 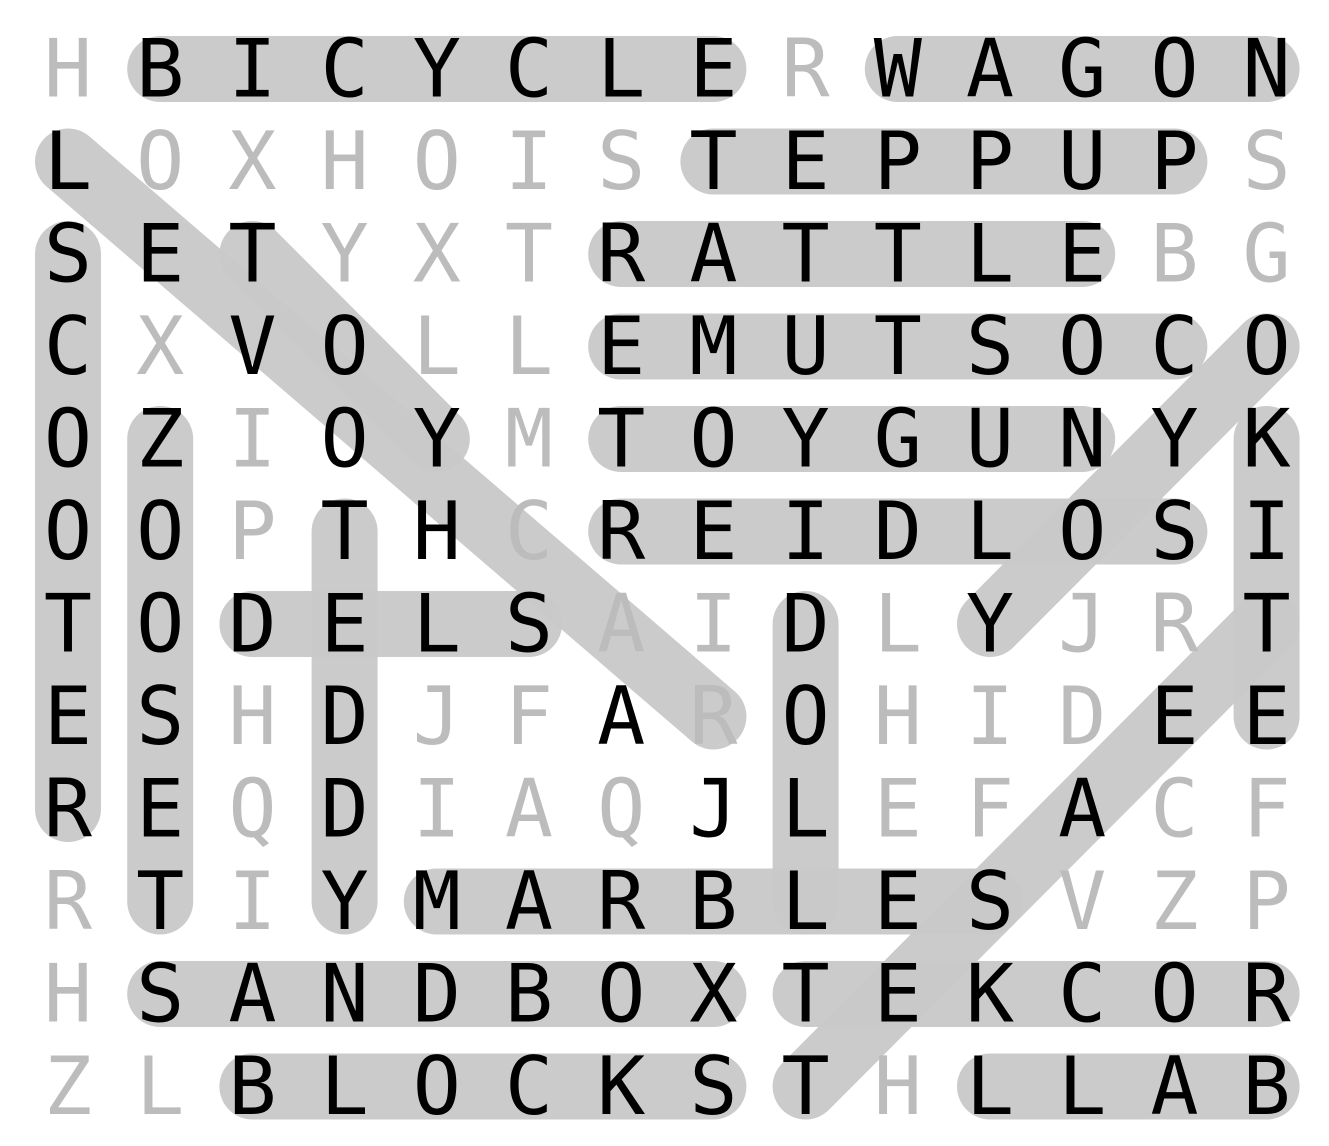 What do you see at coordinates (1267, 69) in the screenshot?
I see `grid-letter: N` at bounding box center [1267, 69].